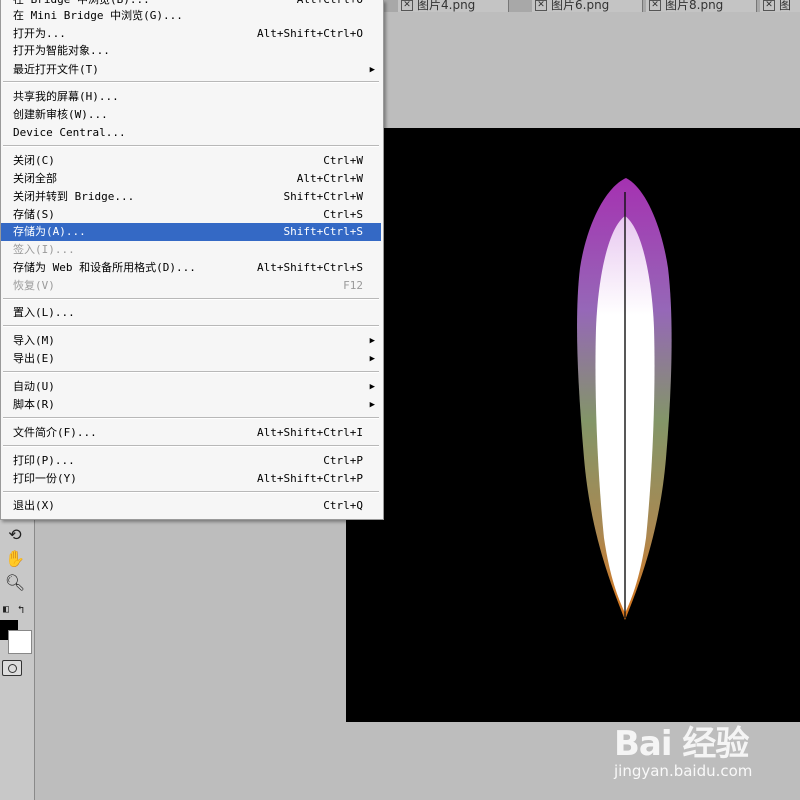 The height and width of the screenshot is (800, 800). I want to click on menu-item-revert: 恢复(V) F12, so click(188, 285).